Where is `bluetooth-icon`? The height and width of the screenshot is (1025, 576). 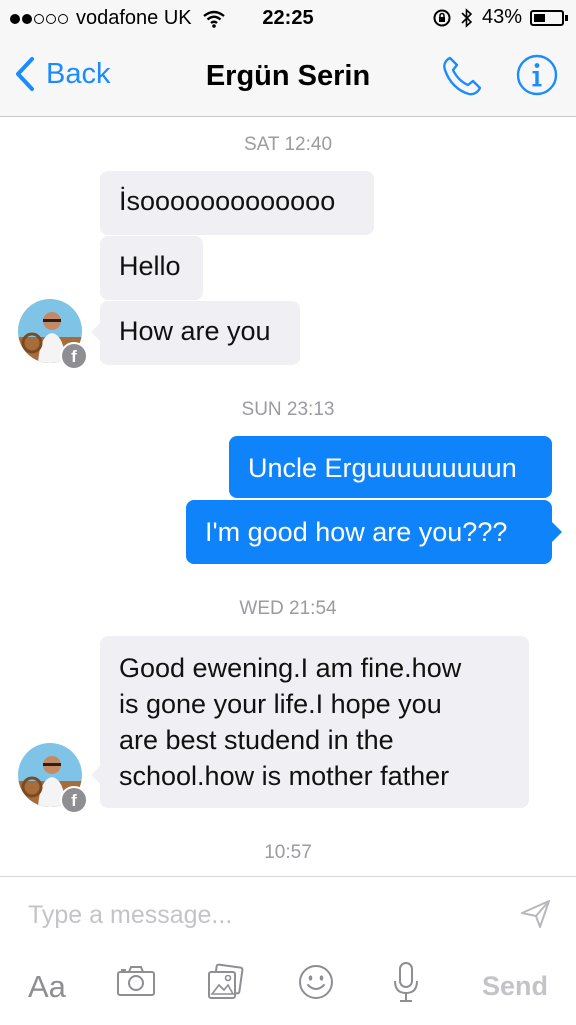 bluetooth-icon is located at coordinates (467, 17).